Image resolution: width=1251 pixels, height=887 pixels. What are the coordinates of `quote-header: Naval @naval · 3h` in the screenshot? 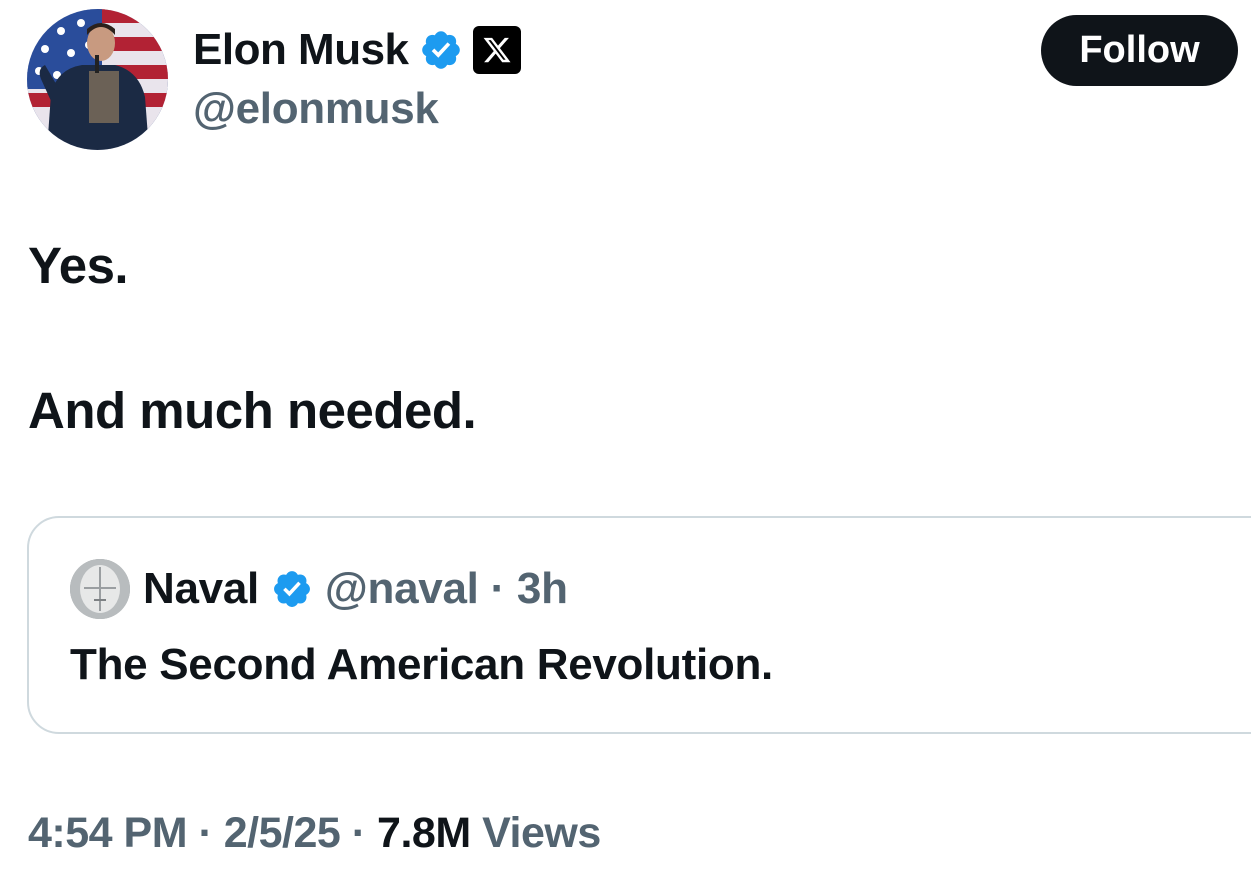 It's located at (355, 589).